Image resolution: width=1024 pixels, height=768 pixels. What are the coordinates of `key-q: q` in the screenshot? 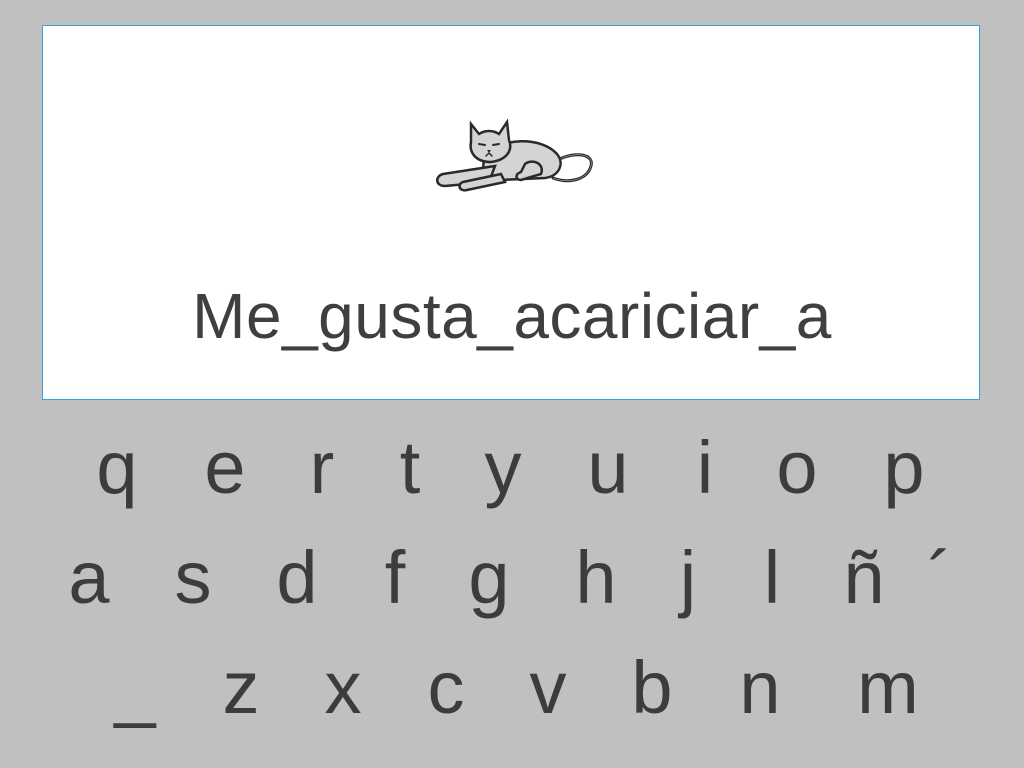 It's located at (117, 468).